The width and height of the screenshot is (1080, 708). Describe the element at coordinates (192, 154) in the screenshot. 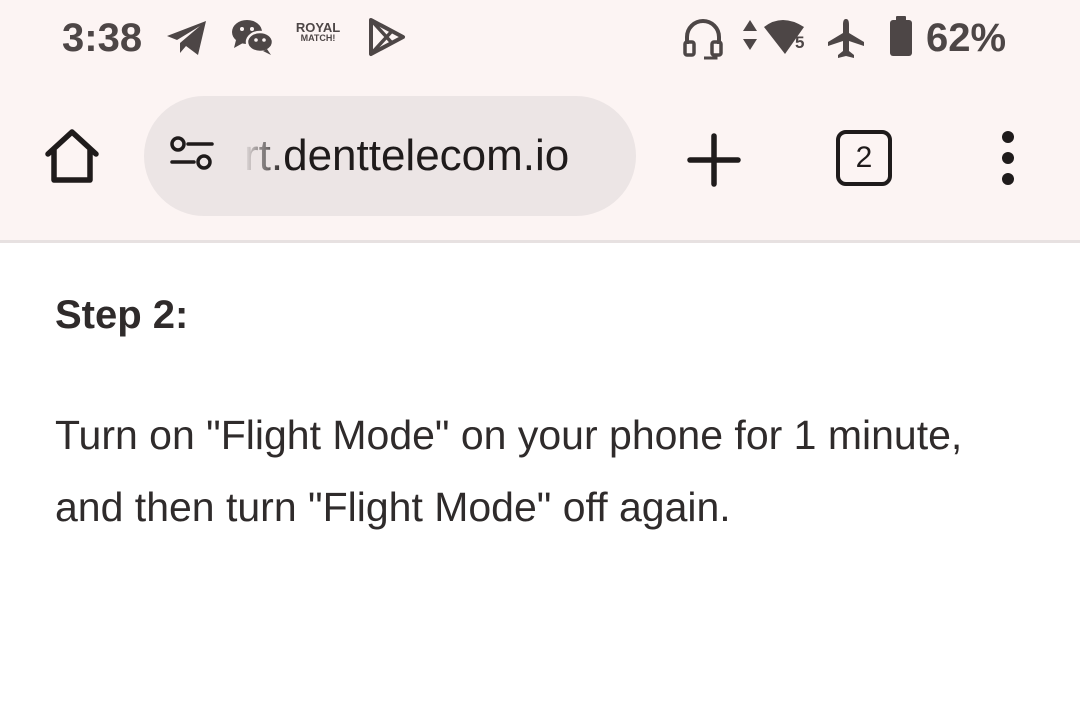

I see `site-settings-icon` at that location.